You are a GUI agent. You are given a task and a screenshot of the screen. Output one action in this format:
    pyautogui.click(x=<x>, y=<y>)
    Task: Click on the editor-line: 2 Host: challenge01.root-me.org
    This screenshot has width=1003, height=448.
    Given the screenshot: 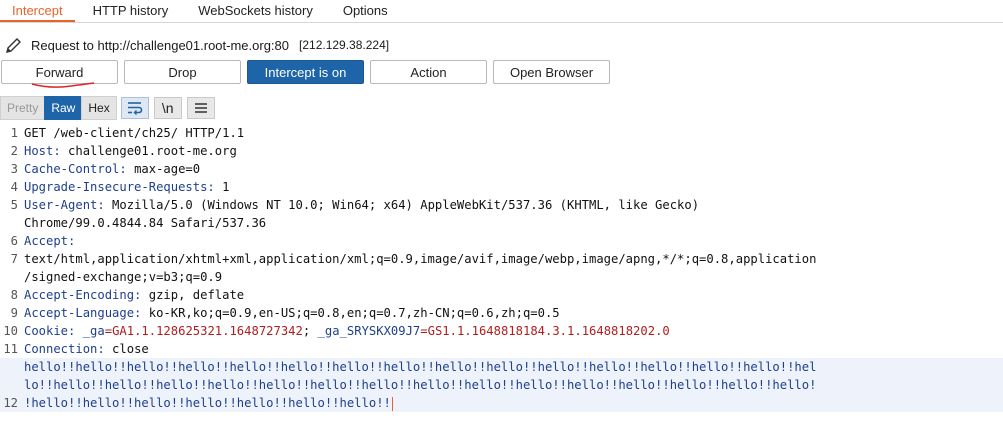 What is the action you would take?
    pyautogui.click(x=501, y=151)
    